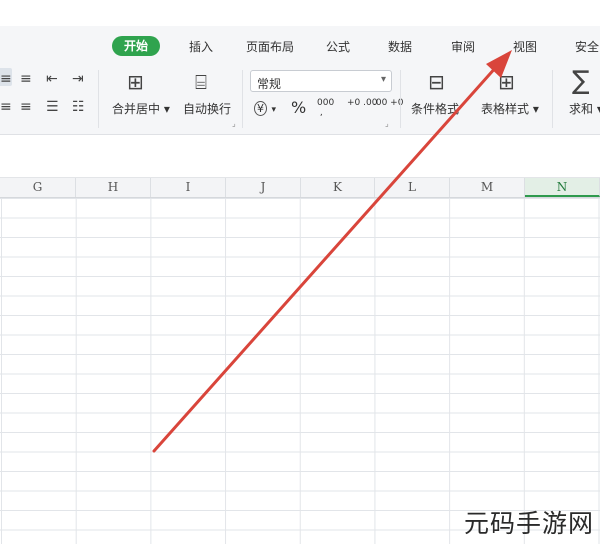 This screenshot has height=544, width=600. What do you see at coordinates (6, 79) in the screenshot?
I see `align-top-left-icon: ≡` at bounding box center [6, 79].